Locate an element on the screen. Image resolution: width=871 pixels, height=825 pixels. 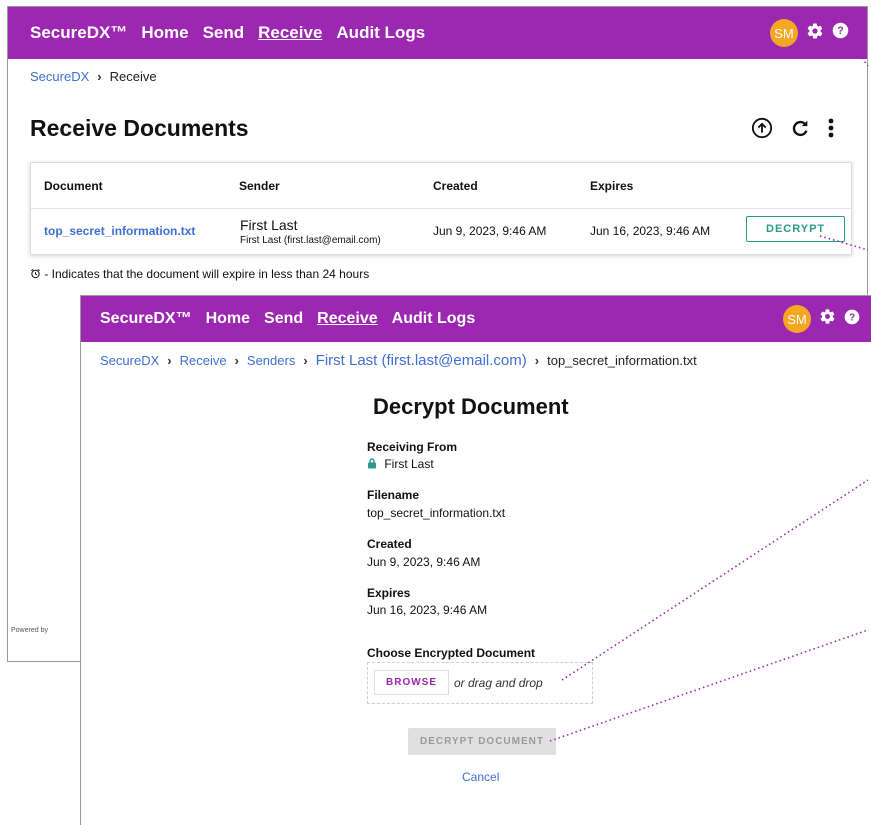
file-drop-zone: BROWSE or drag and drop is located at coordinates (480, 683).